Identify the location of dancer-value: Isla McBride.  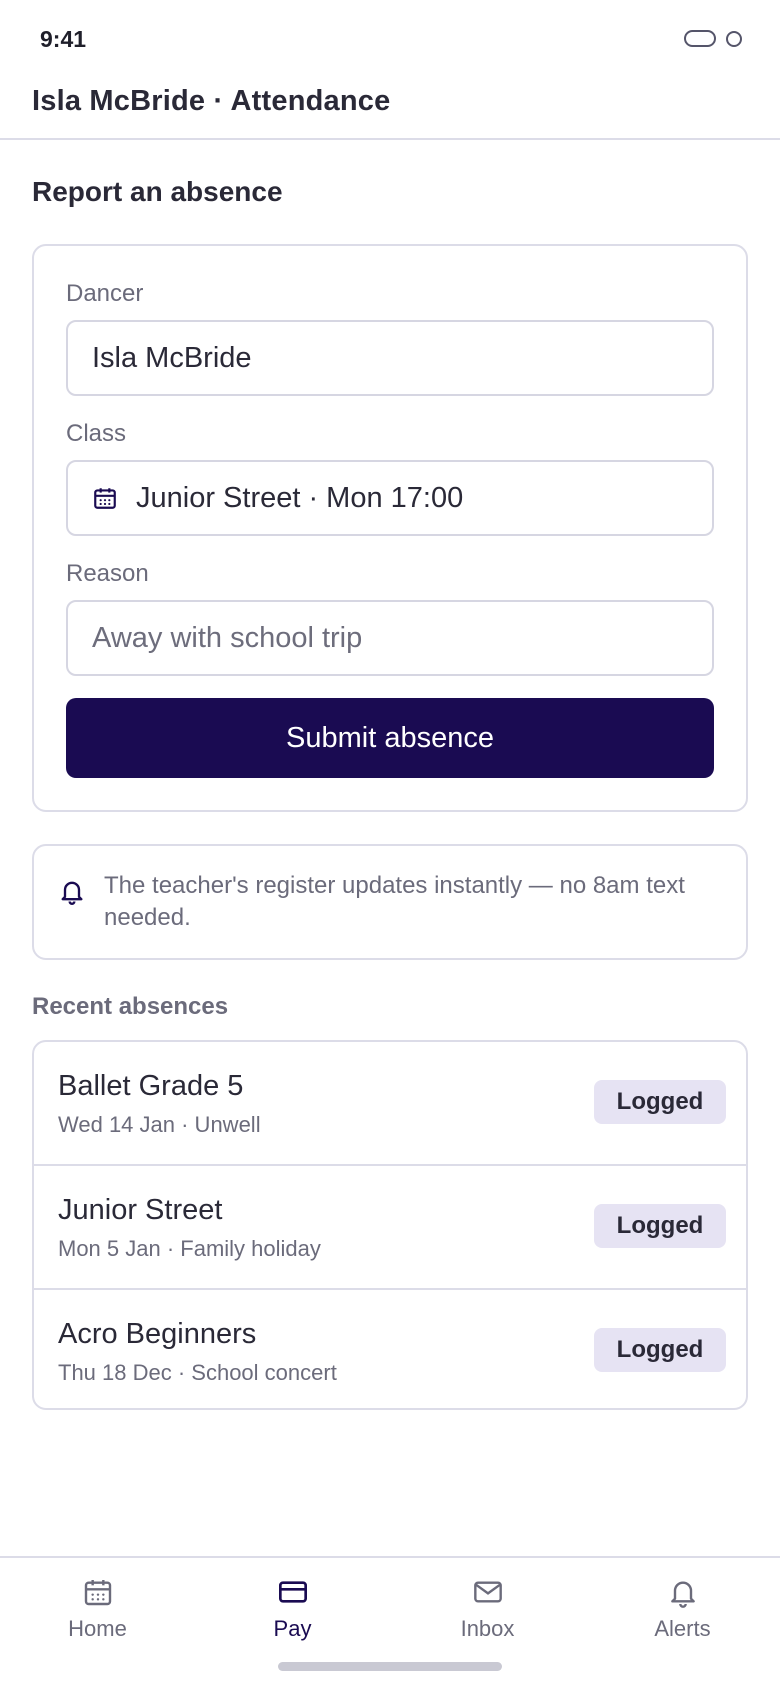
(172, 357).